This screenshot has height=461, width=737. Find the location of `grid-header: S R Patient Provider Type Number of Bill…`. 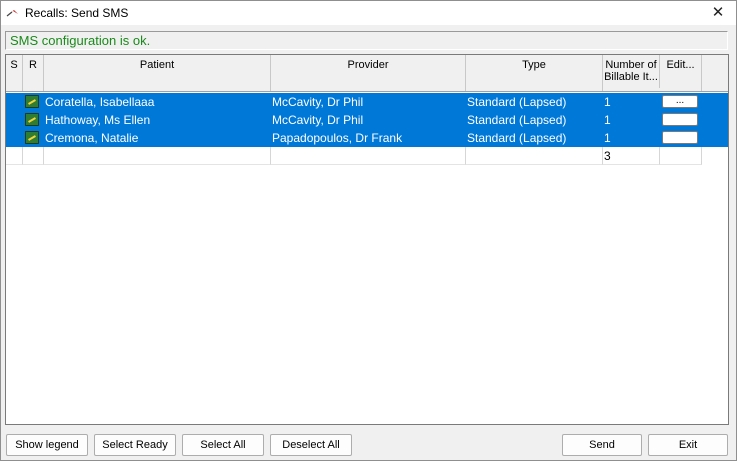

grid-header: S R Patient Provider Type Number of Bill… is located at coordinates (367, 73).